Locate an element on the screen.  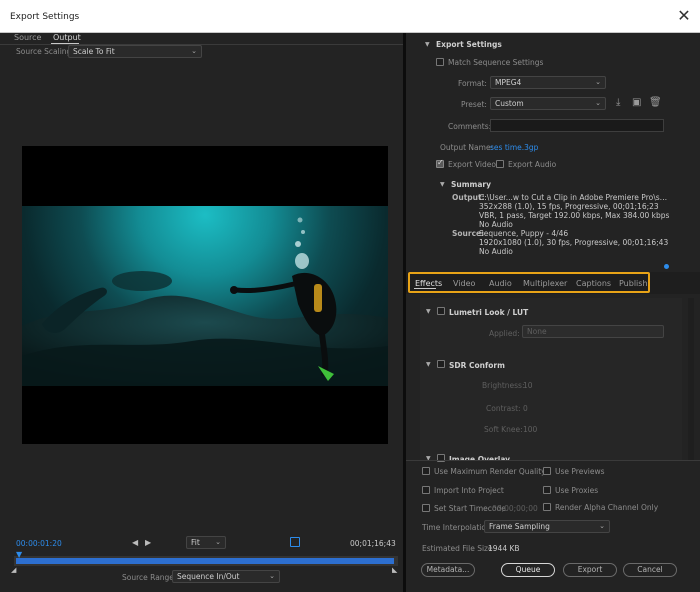
step-back-icon: ◀ is located at coordinates (135, 542).